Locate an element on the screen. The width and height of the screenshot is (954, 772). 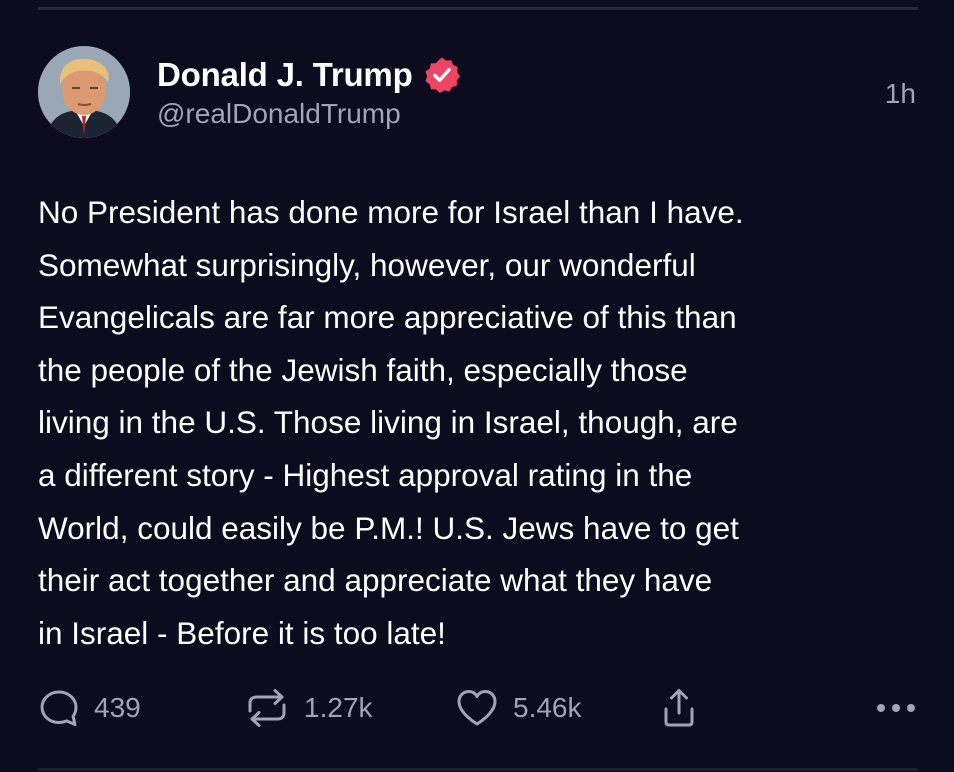
post-actions: 439 1.27k 5.46k is located at coordinates (478, 708).